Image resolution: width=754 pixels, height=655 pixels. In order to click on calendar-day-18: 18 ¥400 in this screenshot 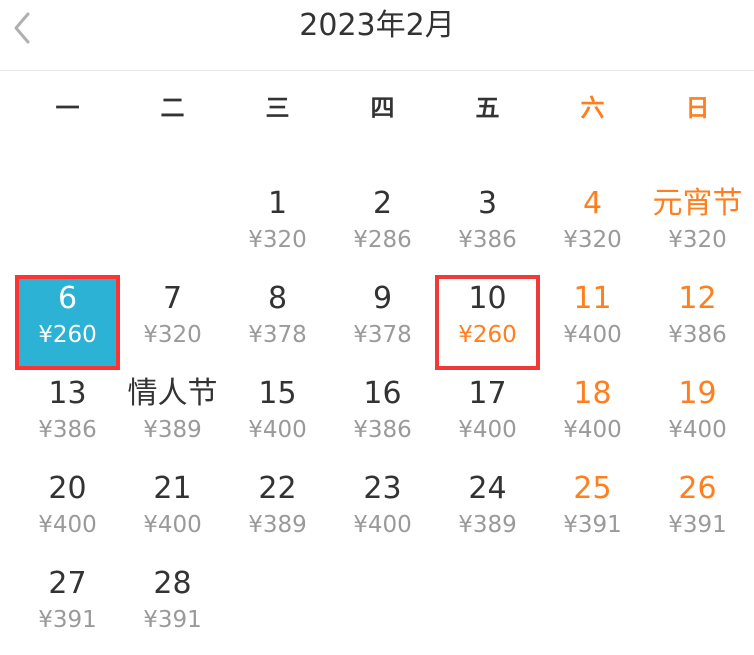, I will do `click(592, 417)`.